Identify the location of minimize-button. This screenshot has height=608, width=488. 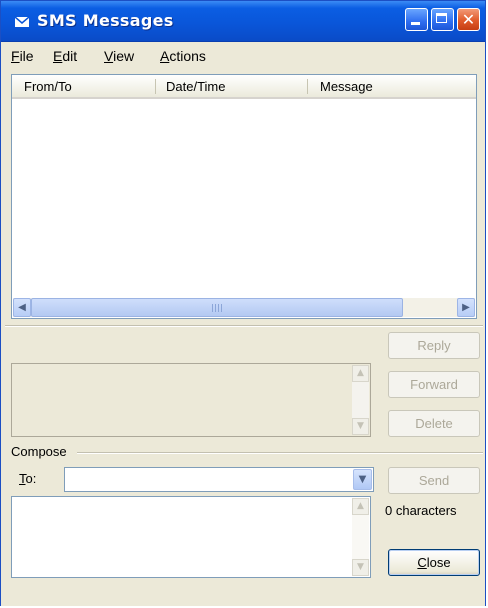
(416, 19).